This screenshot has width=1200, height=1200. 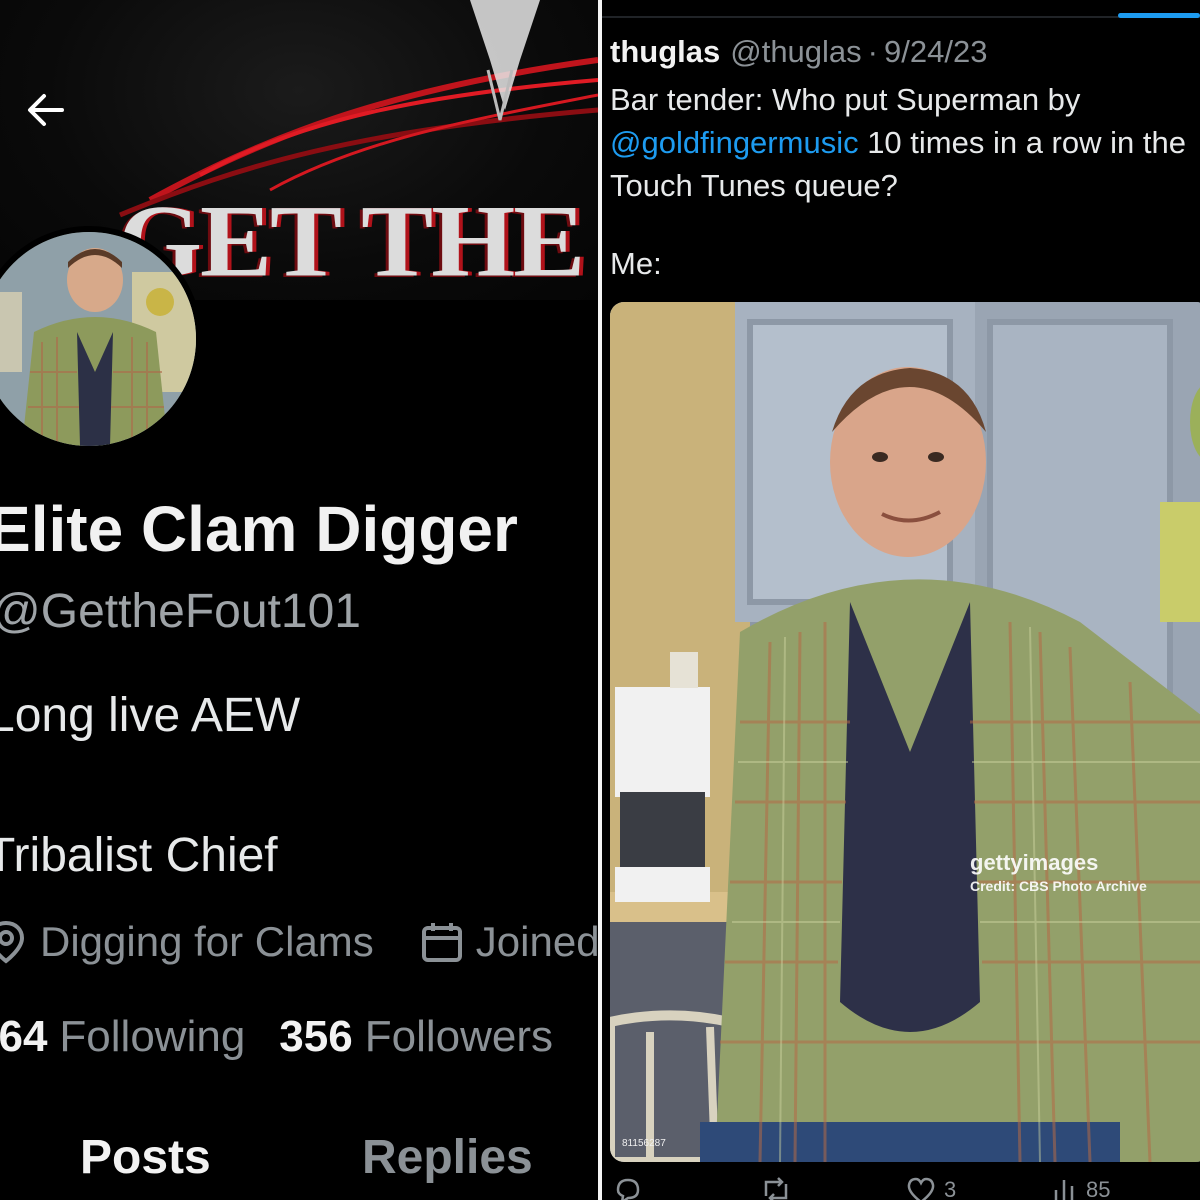 I want to click on reply-button, so click(x=632, y=1188).